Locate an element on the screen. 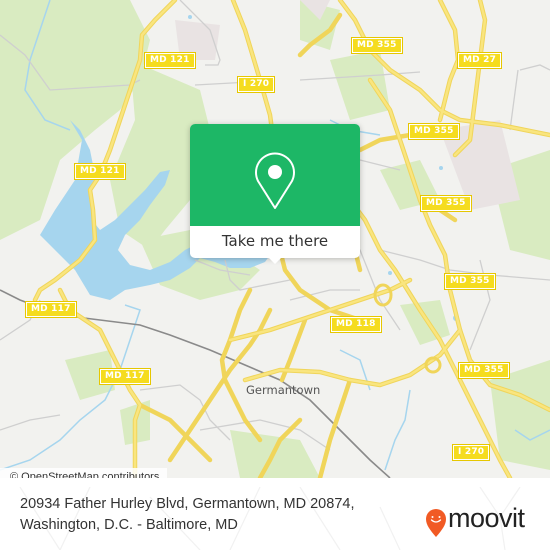 The height and width of the screenshot is (550, 550). place-label-germantown: Germantown is located at coordinates (283, 390).